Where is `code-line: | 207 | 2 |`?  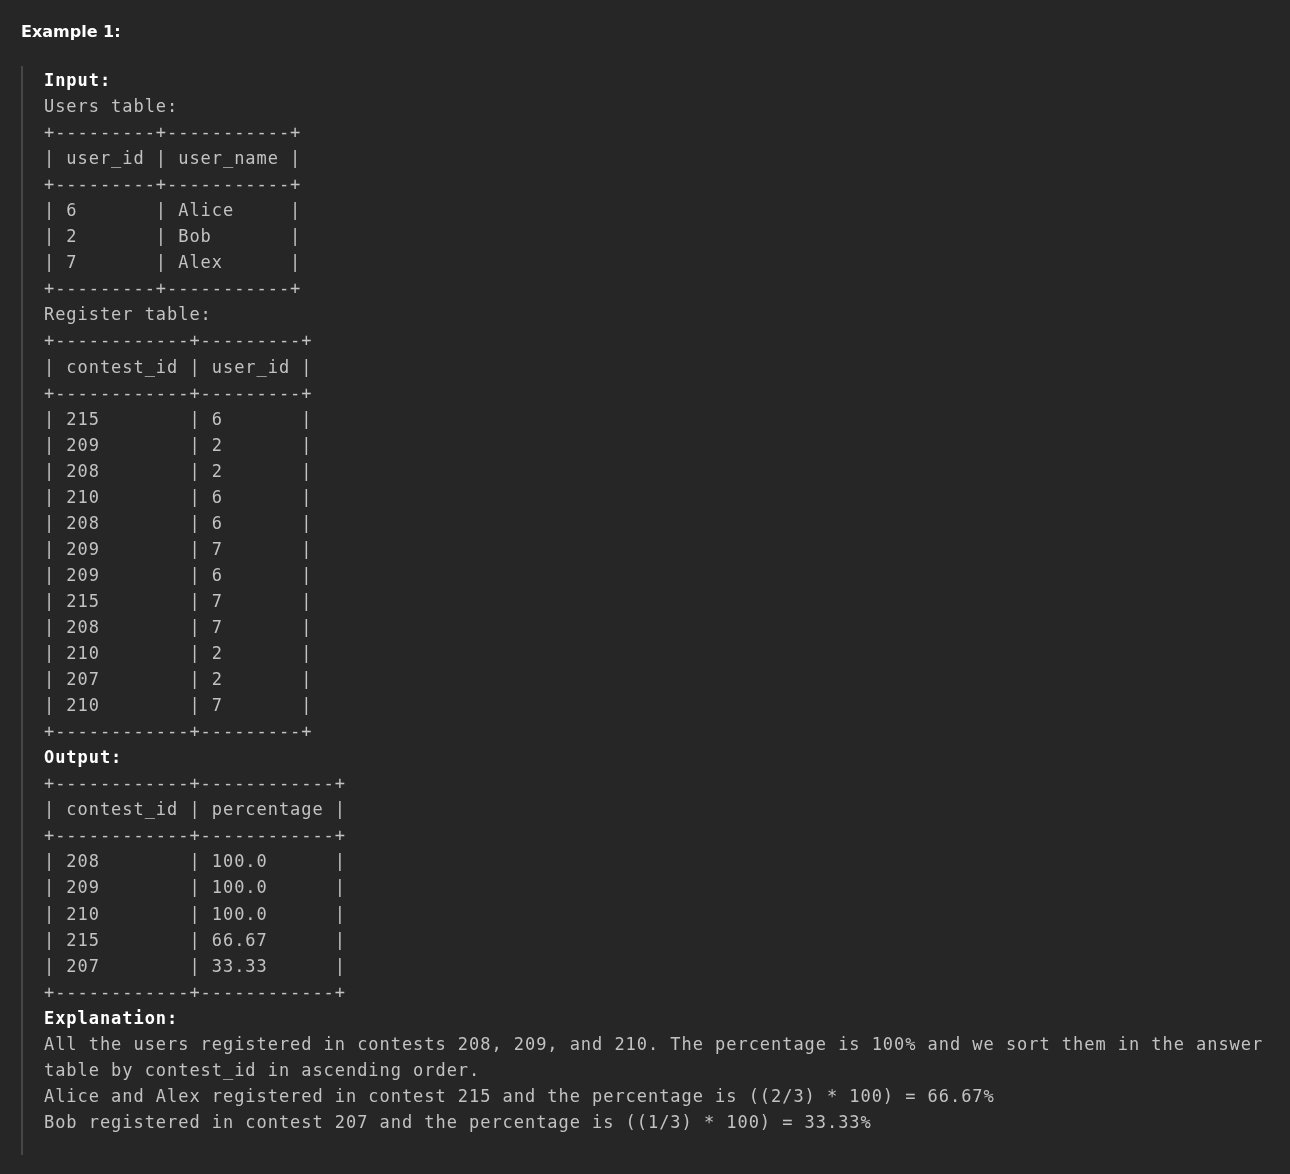 code-line: | 207 | 2 | is located at coordinates (178, 680).